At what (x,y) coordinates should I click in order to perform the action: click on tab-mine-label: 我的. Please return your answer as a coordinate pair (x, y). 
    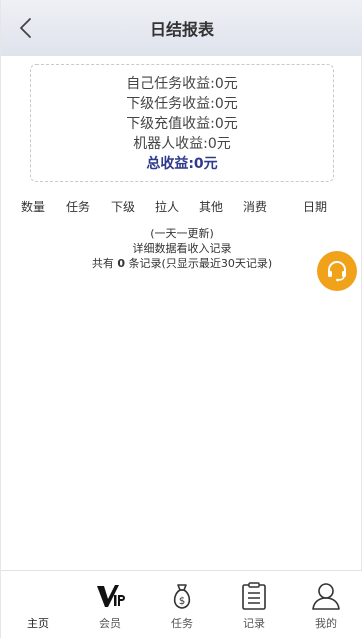
    Looking at the image, I should click on (326, 623).